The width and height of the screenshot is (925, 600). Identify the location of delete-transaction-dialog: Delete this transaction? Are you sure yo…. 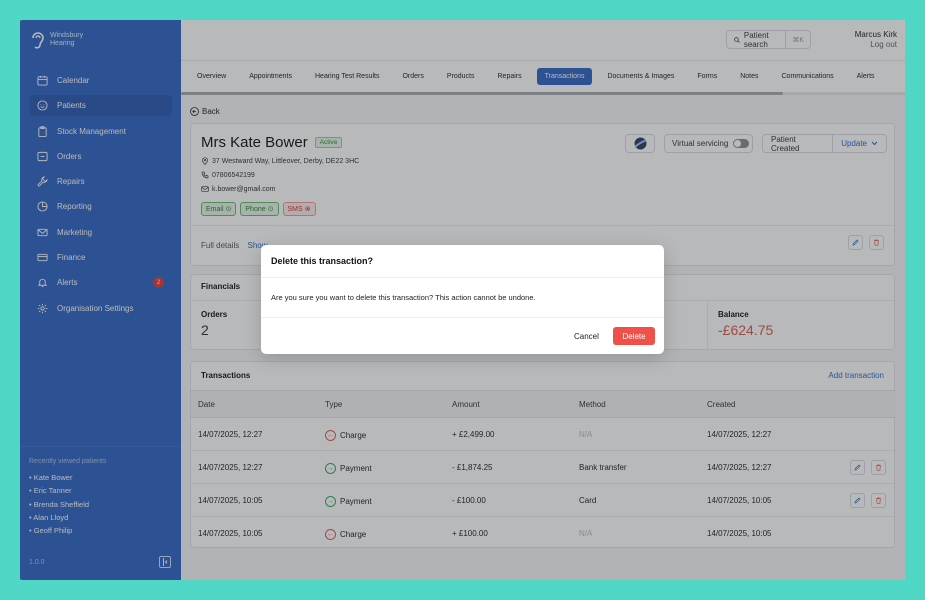
(462, 299).